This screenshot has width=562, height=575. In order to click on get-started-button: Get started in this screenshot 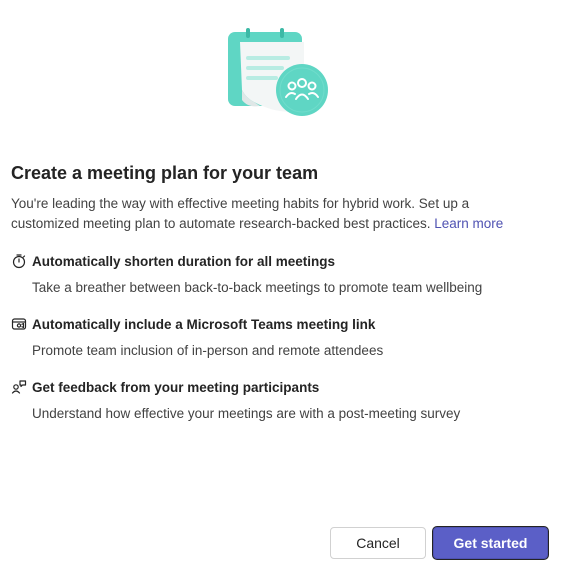, I will do `click(490, 543)`.